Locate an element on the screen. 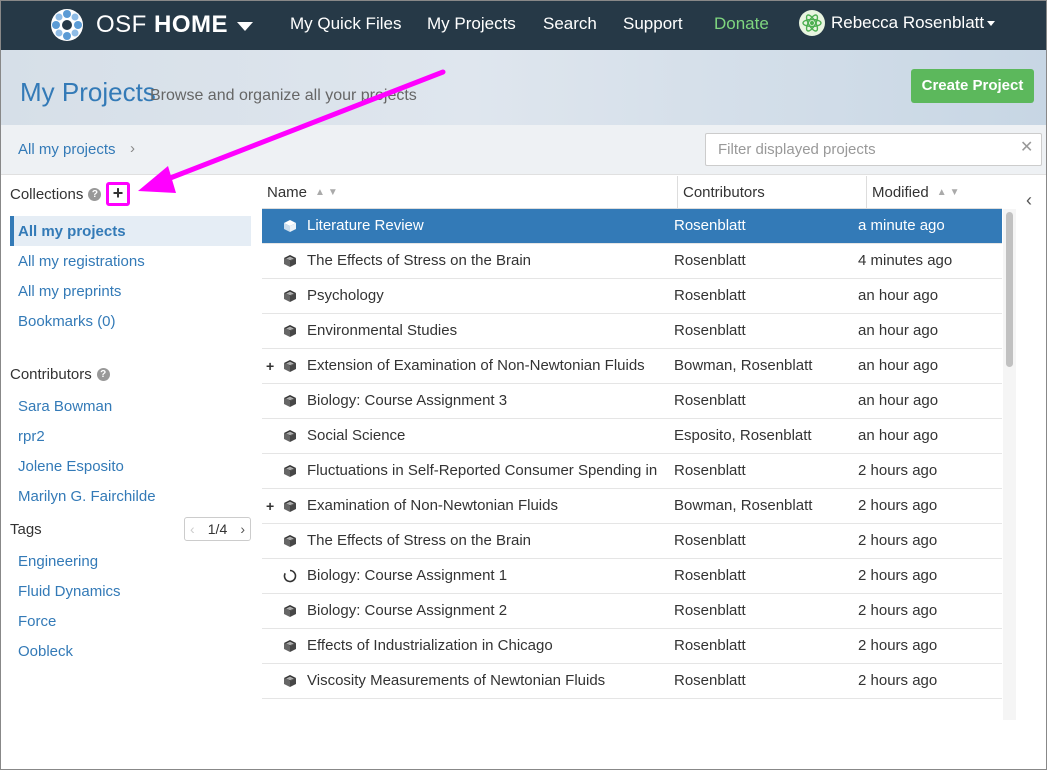 Image resolution: width=1047 pixels, height=770 pixels. table-row: Psychology Rosenblatt an hour ago is located at coordinates (632, 296).